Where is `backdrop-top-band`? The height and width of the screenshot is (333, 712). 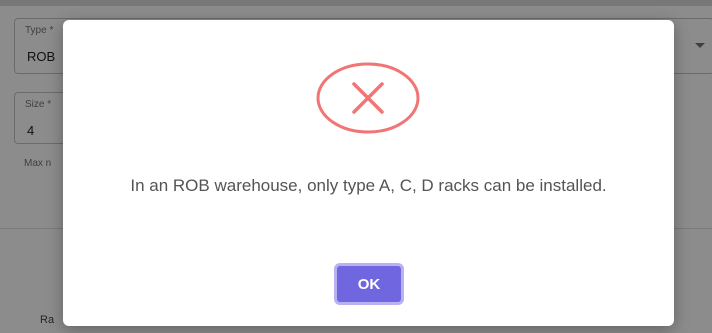 backdrop-top-band is located at coordinates (356, 3).